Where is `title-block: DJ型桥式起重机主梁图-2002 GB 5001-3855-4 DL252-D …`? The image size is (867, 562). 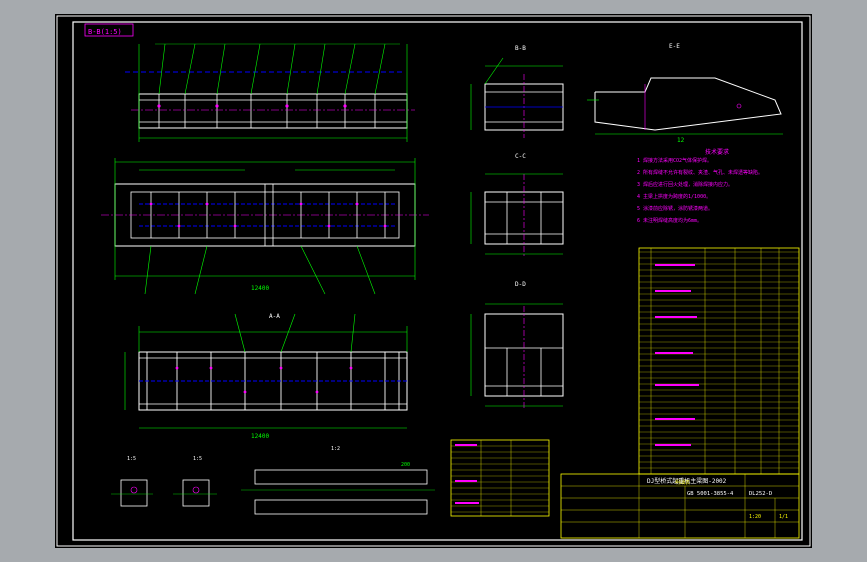 title-block: DJ型桥式起重机主梁图-2002 GB 5001-3855-4 DL252-D … is located at coordinates (680, 506).